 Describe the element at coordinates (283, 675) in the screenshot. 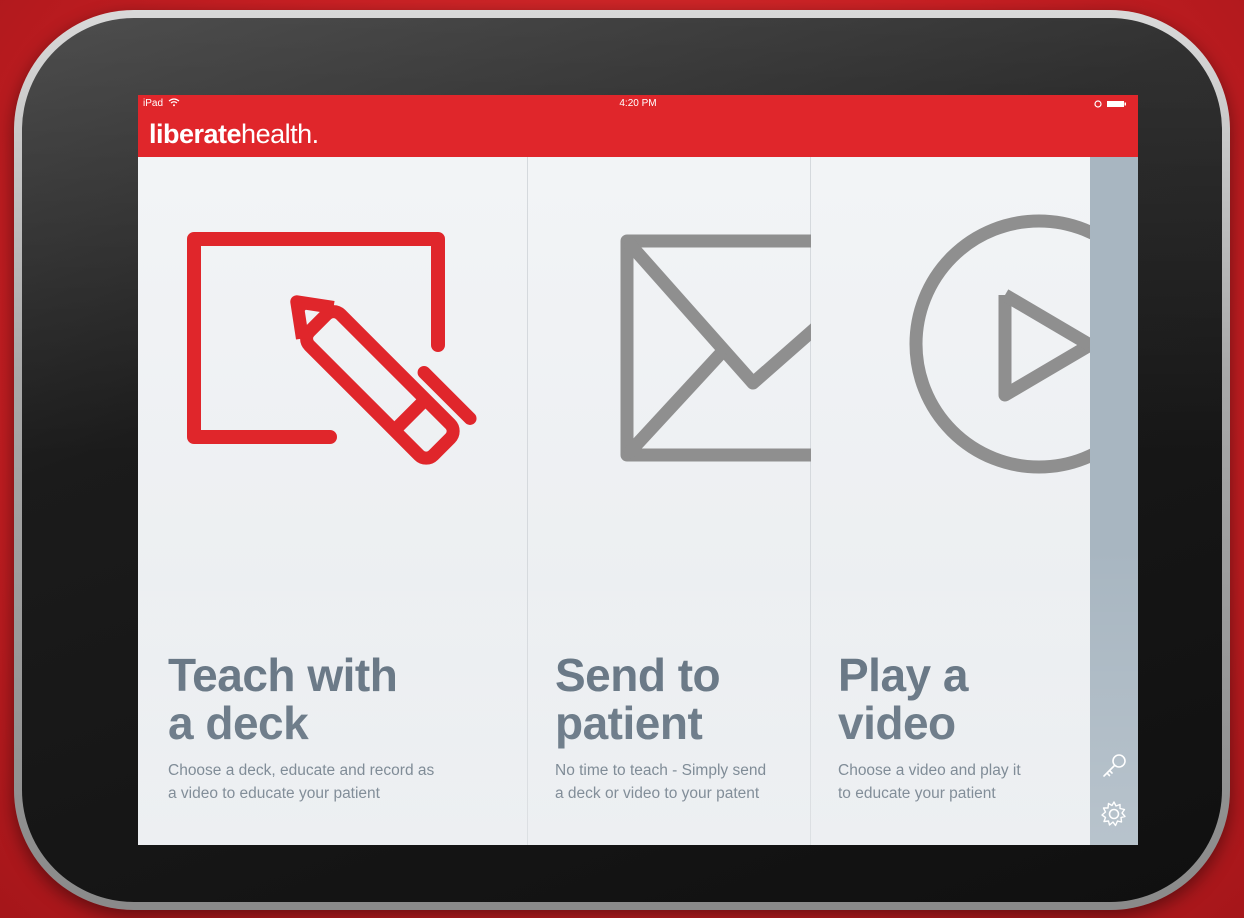

I see `card-title-line: Teach with` at that location.